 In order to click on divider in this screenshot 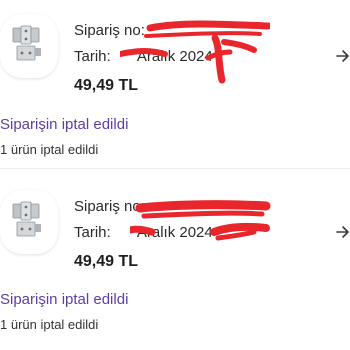, I will do `click(175, 168)`.